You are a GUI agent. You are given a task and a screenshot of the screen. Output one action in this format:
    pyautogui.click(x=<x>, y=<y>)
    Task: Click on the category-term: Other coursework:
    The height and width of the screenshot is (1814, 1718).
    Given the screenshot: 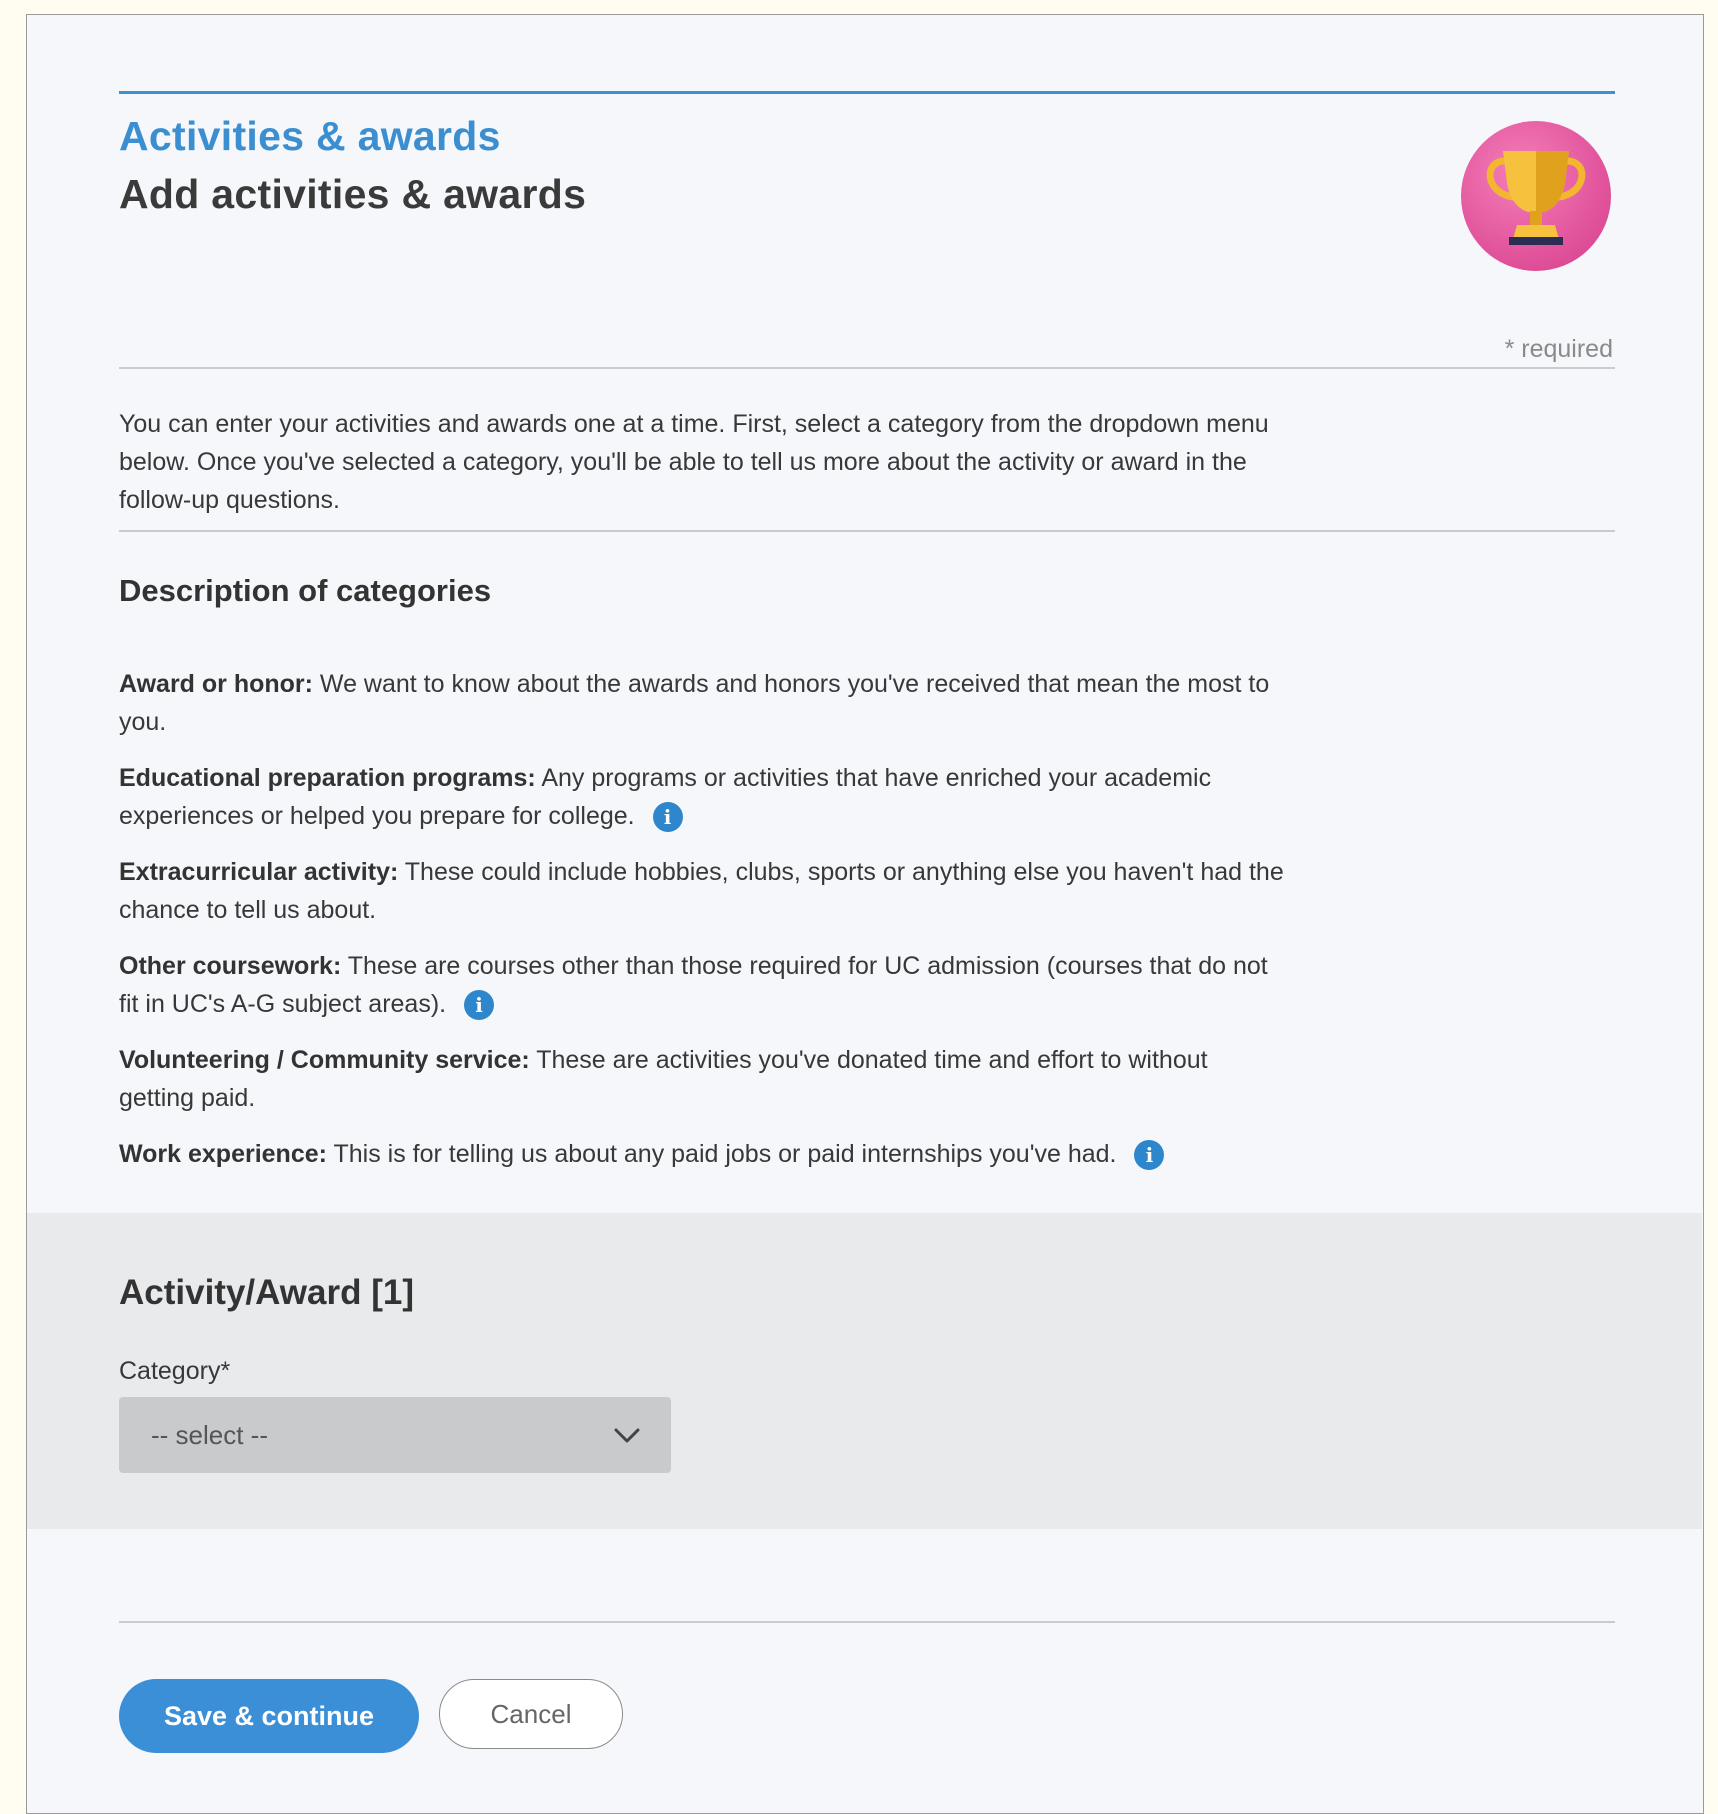 What is the action you would take?
    pyautogui.click(x=230, y=966)
    